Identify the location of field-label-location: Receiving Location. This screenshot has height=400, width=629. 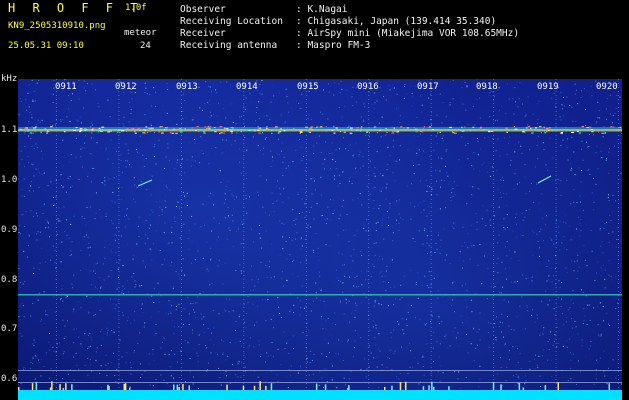
(231, 21).